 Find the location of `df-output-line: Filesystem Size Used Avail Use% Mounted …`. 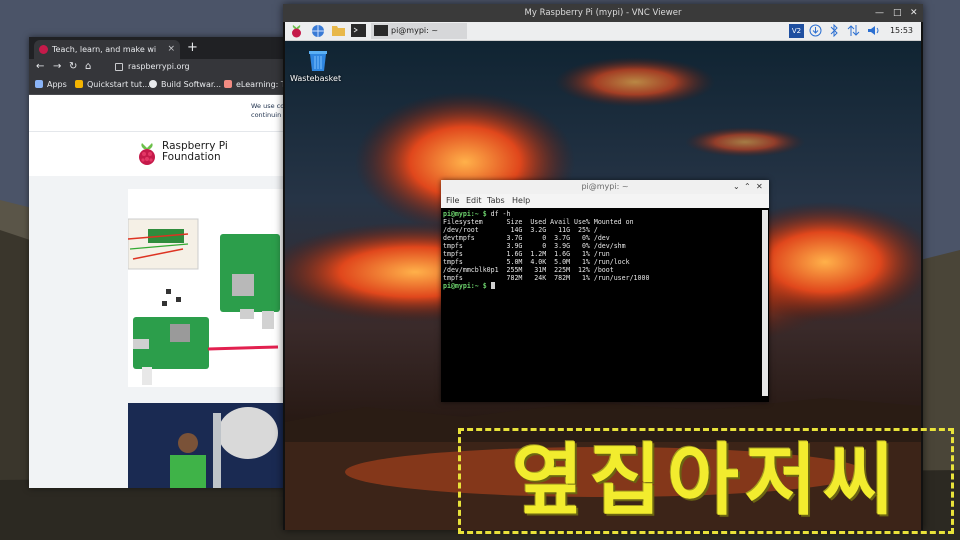

df-output-line: Filesystem Size Used Avail Use% Mounted … is located at coordinates (538, 222).